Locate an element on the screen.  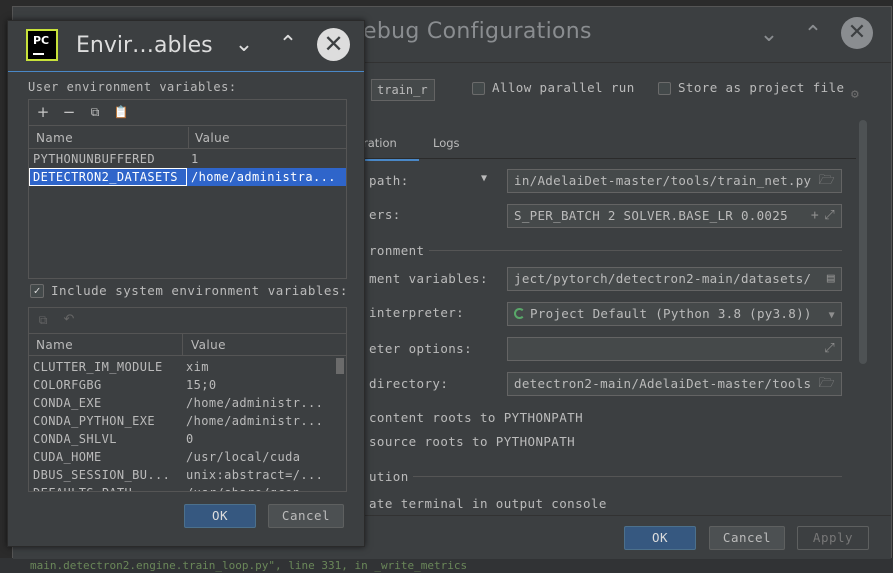
python-interpreter-label: interpreter: is located at coordinates (417, 312).